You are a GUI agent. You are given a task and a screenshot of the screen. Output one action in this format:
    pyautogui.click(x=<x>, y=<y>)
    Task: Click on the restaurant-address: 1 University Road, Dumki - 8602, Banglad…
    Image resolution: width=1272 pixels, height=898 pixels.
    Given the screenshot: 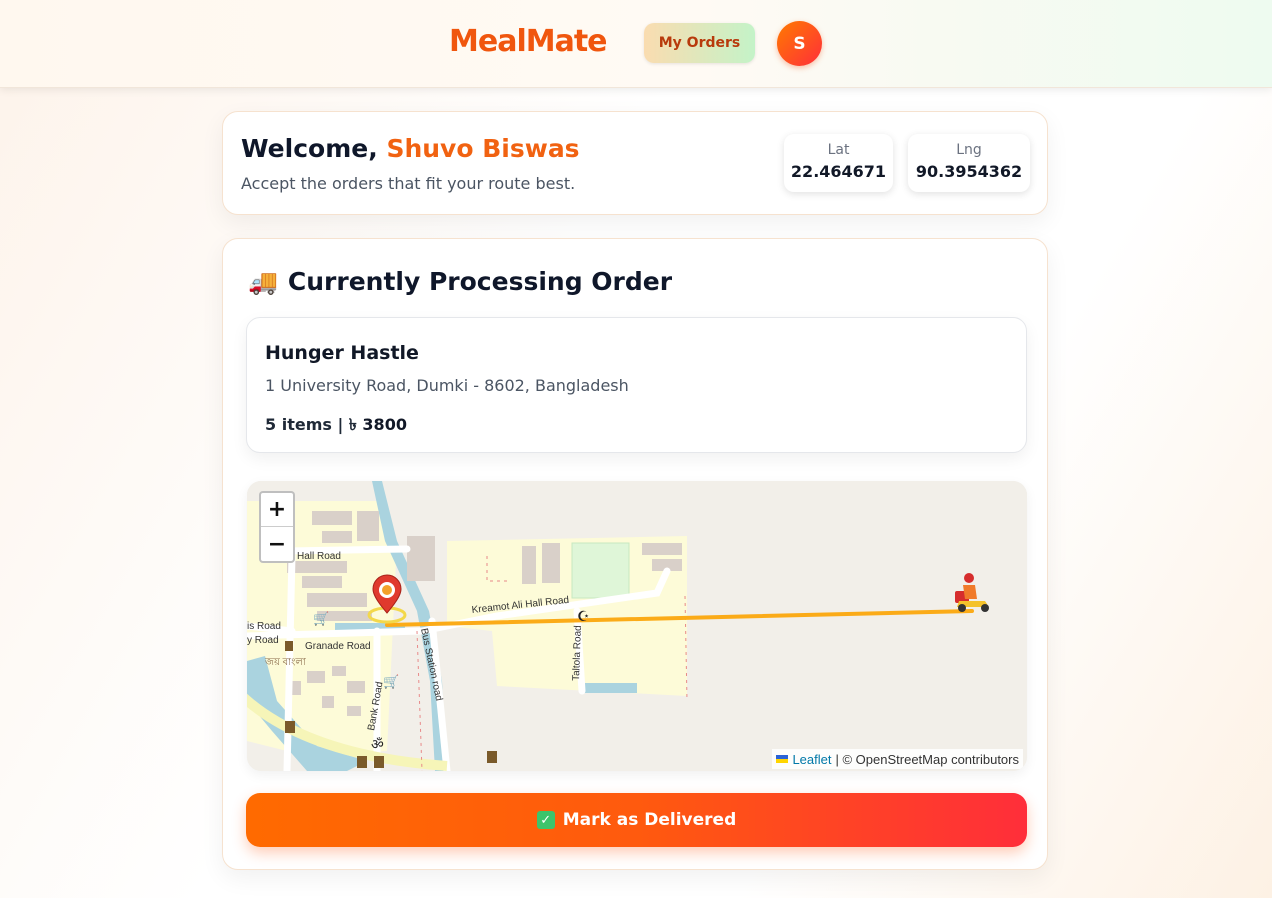 What is the action you would take?
    pyautogui.click(x=447, y=385)
    